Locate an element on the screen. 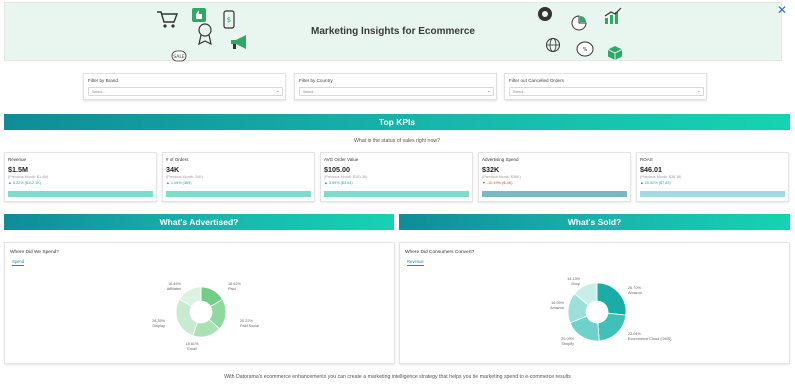  kpi-change: ▲ 3.59% ($3.64) is located at coordinates (338, 183).